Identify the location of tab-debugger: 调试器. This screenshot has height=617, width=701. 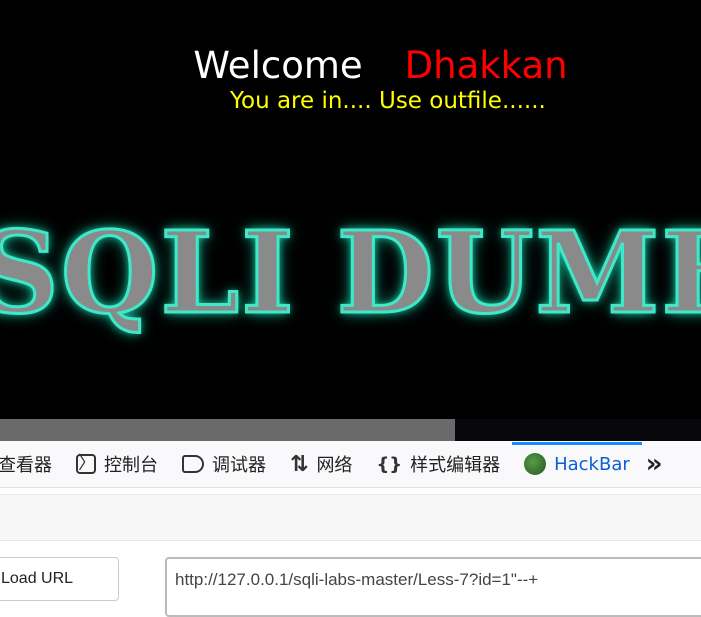
(224, 464).